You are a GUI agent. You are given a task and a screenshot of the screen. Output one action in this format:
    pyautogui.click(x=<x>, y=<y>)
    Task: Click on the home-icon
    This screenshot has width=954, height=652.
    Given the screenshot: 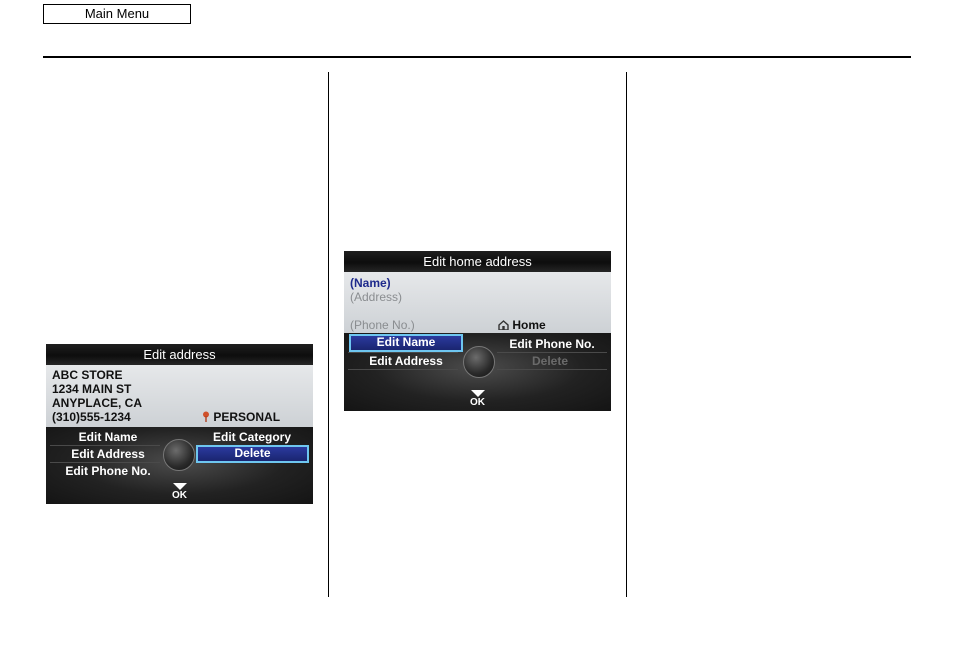 What is the action you would take?
    pyautogui.click(x=503, y=325)
    